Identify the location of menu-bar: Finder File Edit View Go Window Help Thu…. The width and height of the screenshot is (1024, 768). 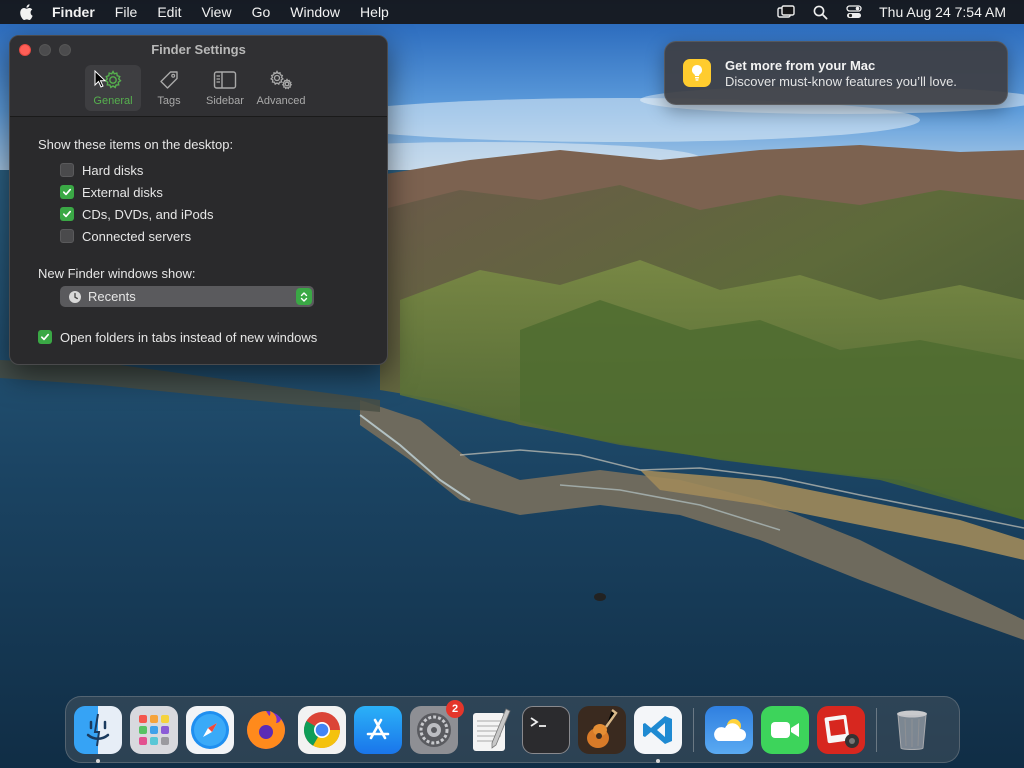
(512, 12).